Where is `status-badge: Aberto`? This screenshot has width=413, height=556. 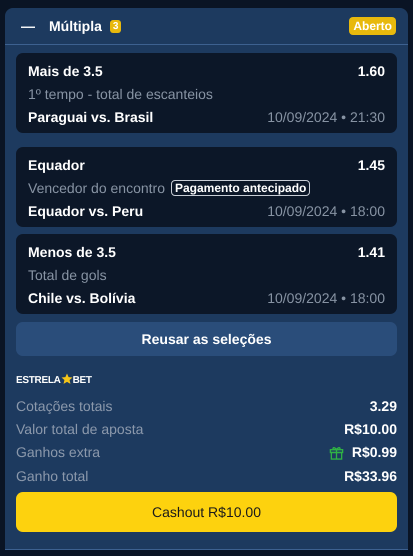 status-badge: Aberto is located at coordinates (372, 26).